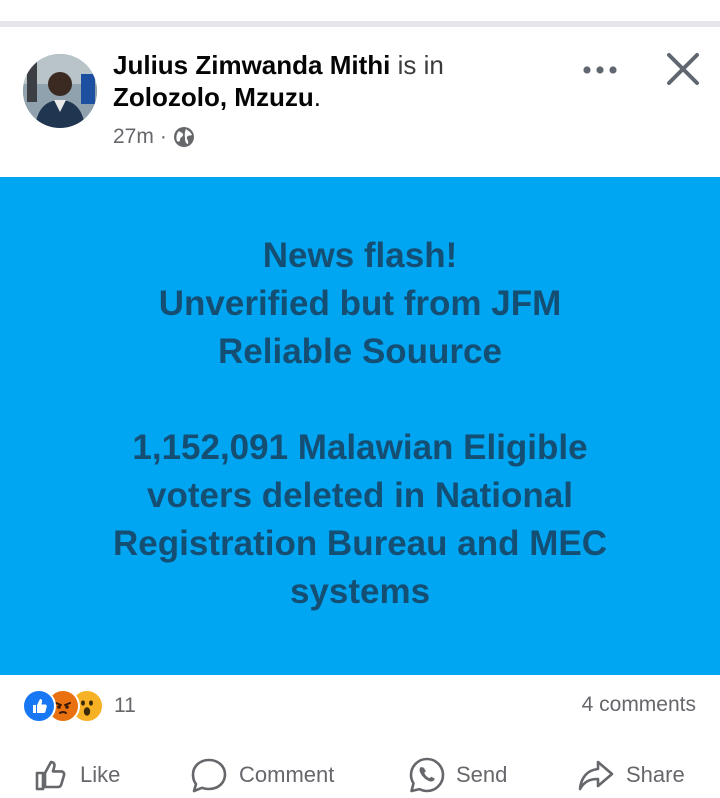 Image resolution: width=720 pixels, height=798 pixels. Describe the element at coordinates (683, 69) in the screenshot. I see `close-icon` at that location.